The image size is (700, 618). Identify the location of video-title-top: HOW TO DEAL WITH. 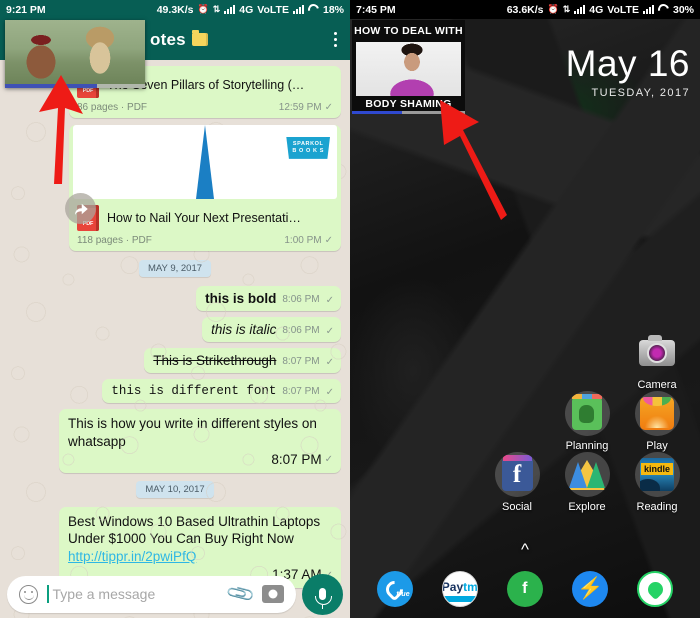
(408, 31).